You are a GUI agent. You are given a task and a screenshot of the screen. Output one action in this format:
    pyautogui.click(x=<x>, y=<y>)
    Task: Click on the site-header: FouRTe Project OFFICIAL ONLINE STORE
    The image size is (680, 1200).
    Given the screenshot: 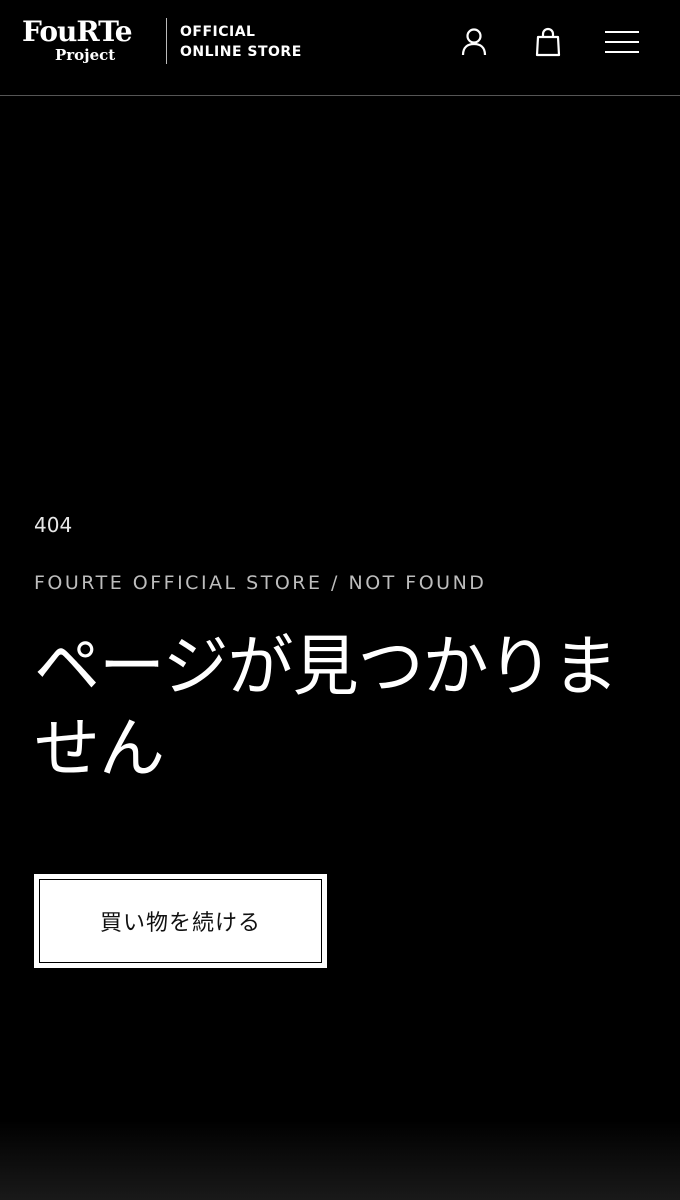 What is the action you would take?
    pyautogui.click(x=340, y=48)
    